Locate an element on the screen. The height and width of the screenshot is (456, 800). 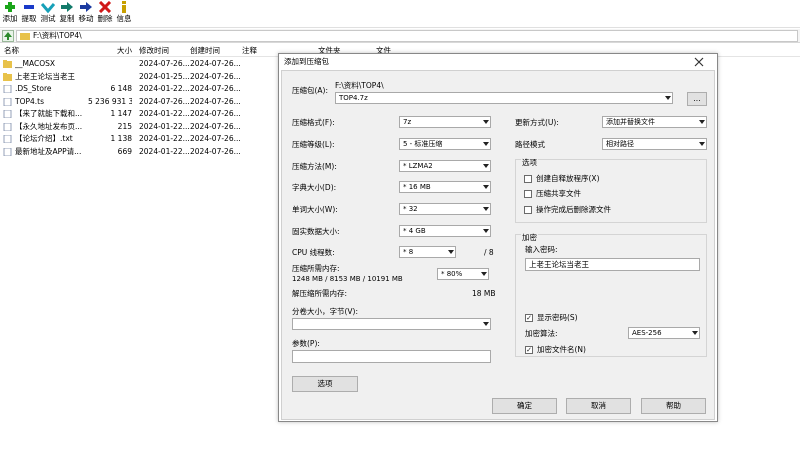
decompression-memory-label: 解压缩所需内存: is located at coordinates (320, 293).